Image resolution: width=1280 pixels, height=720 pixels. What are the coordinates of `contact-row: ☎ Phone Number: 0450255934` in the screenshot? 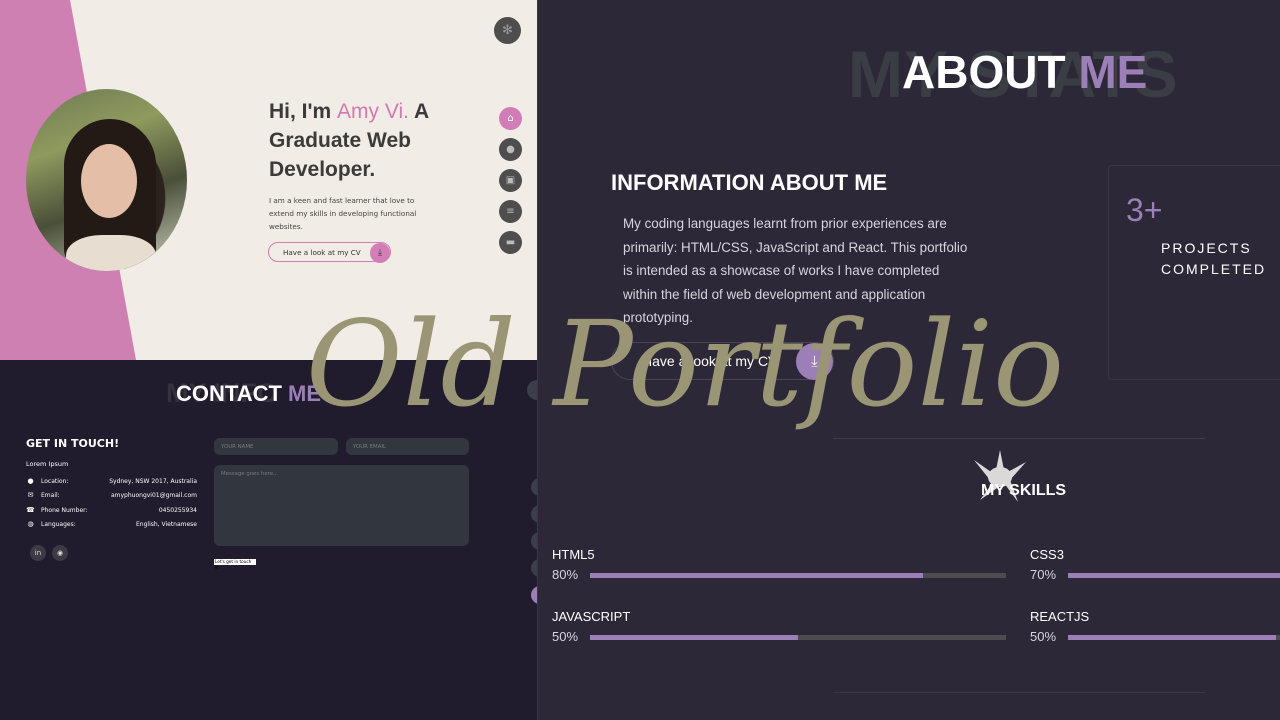 It's located at (111, 511).